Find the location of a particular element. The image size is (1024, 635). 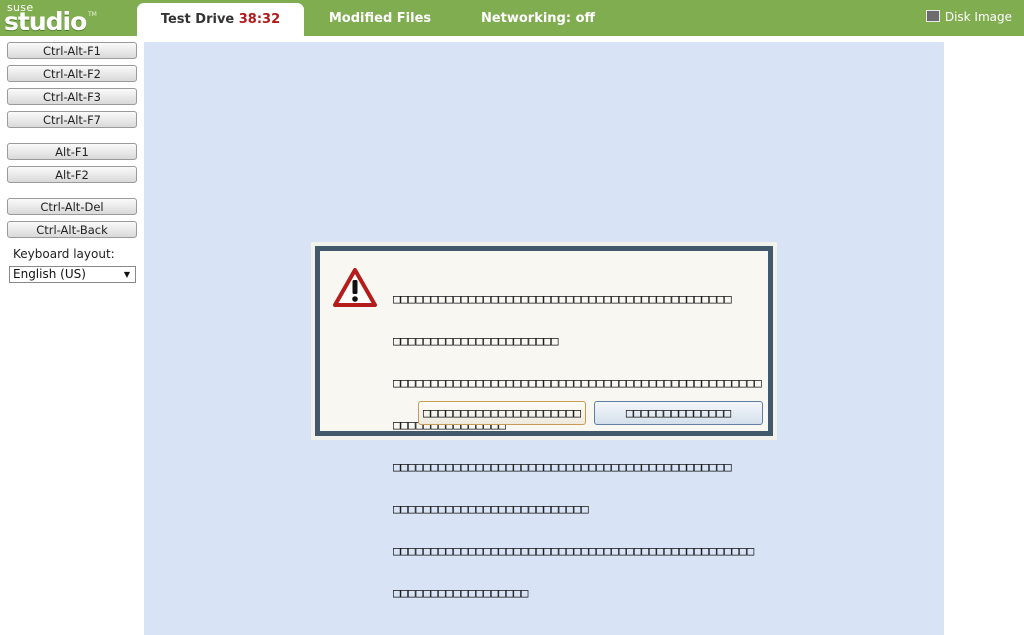

message-line: □□□□□□□□□□□□□□□□□□□□□□□□□□ is located at coordinates (491, 508).